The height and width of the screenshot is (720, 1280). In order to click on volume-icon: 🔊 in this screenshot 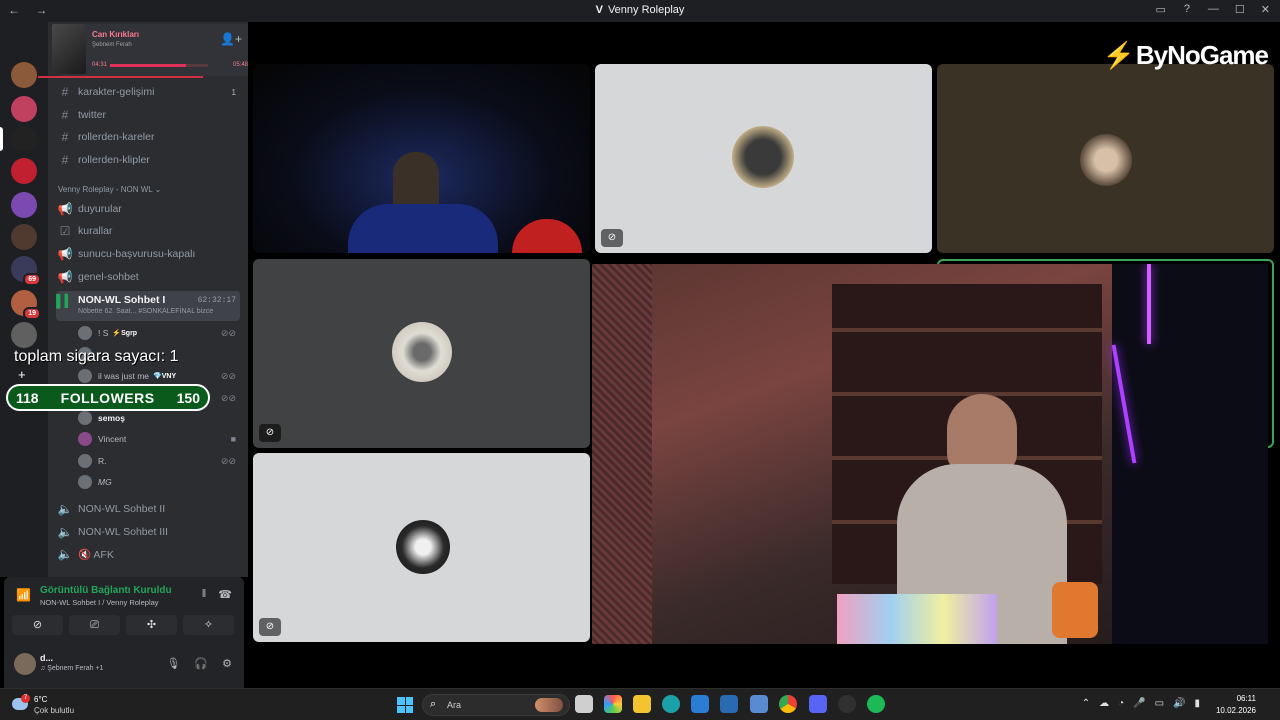, I will do `click(1179, 703)`.